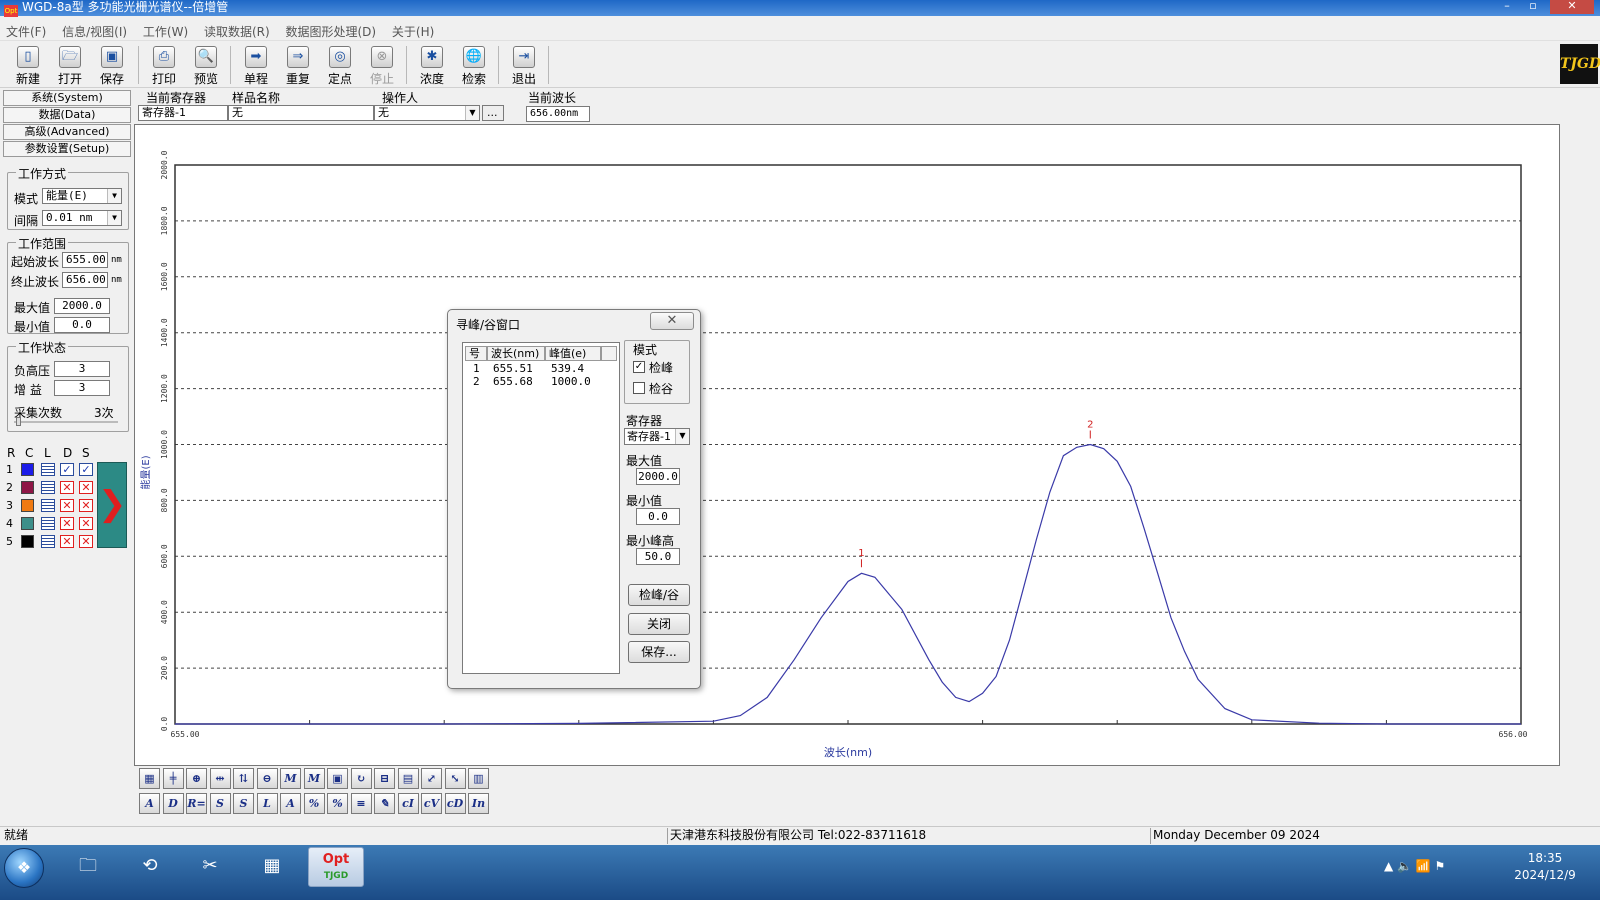 This screenshot has width=1600, height=900. Describe the element at coordinates (173, 778) in the screenshot. I see `chart-tool-button: ╪` at that location.